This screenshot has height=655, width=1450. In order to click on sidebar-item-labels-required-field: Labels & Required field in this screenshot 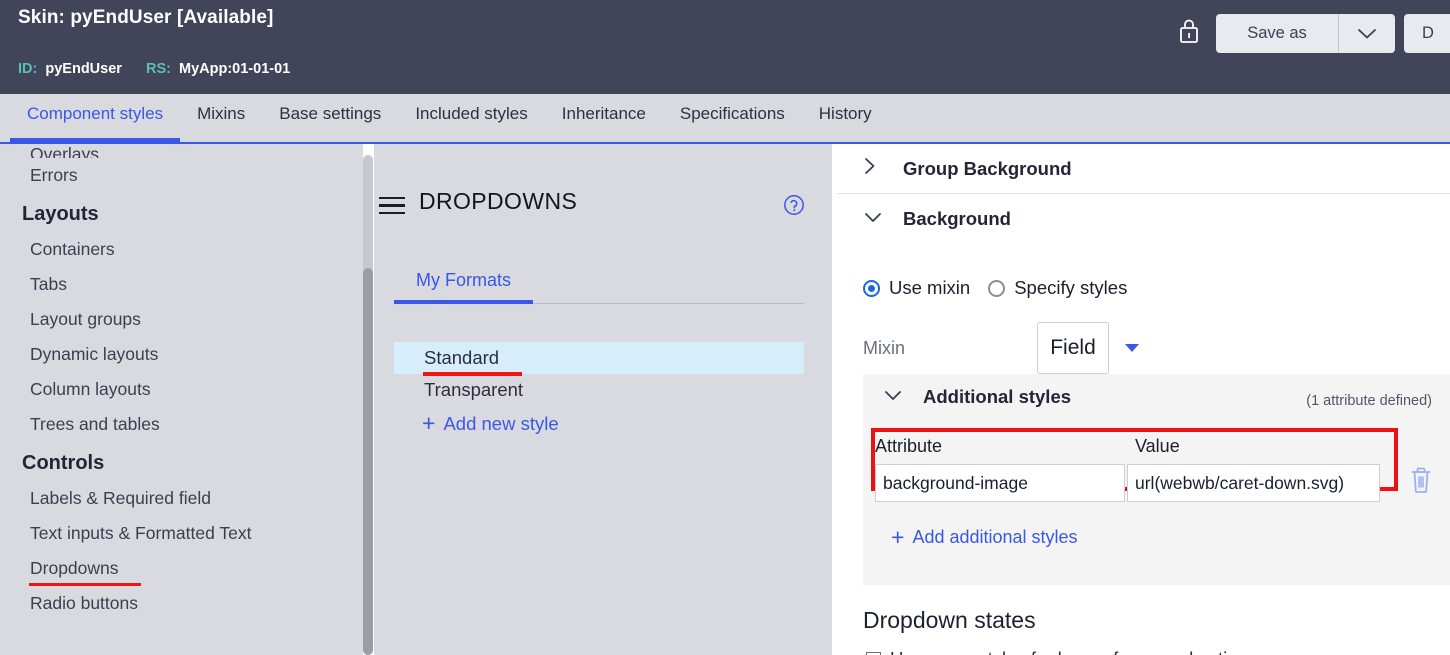, I will do `click(181, 498)`.